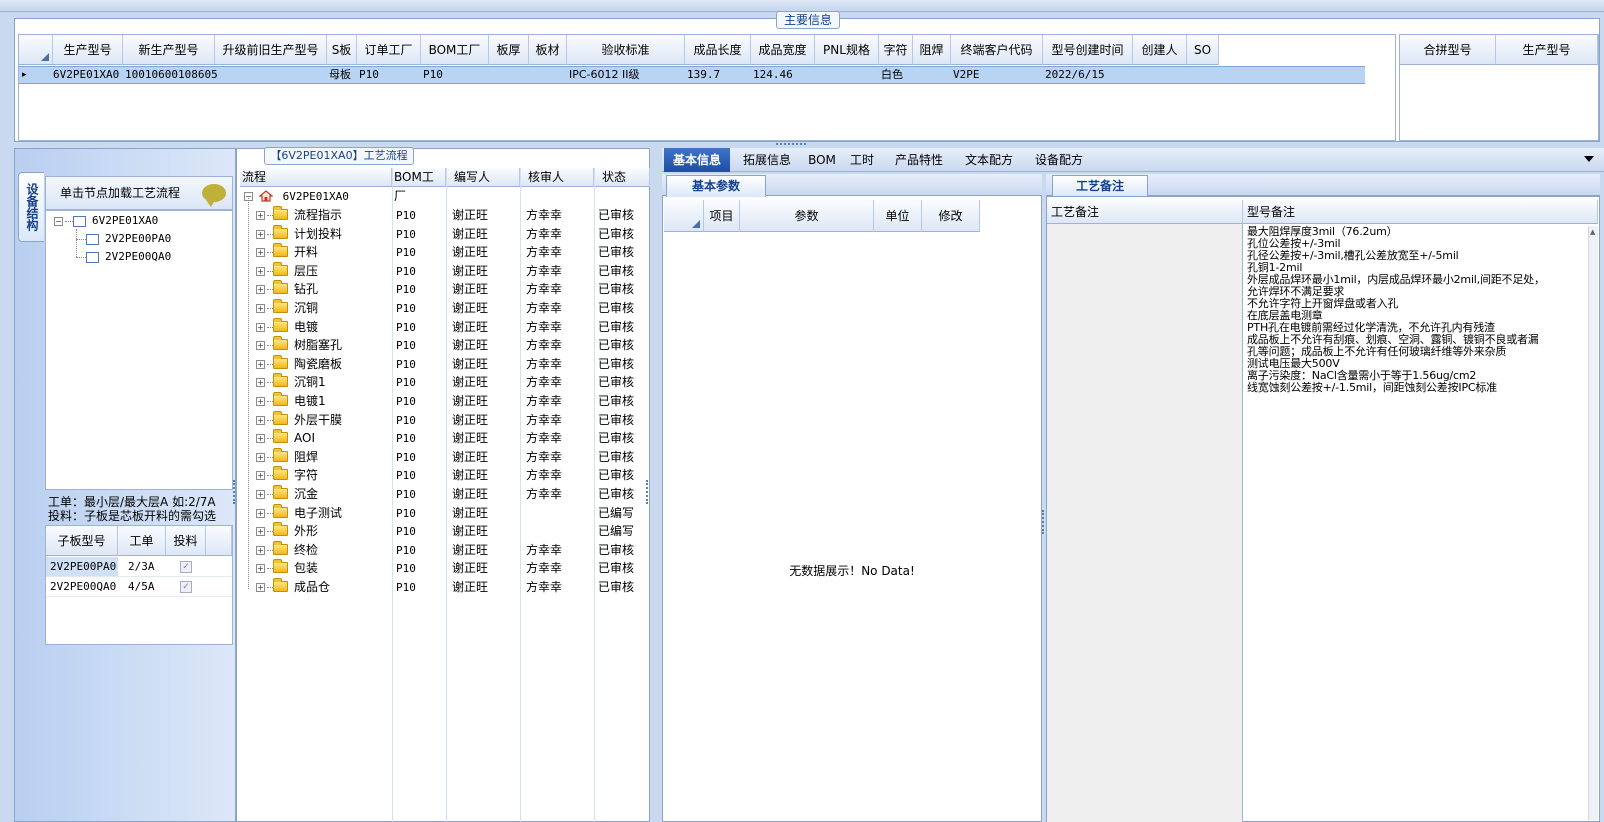  I want to click on column-header-old-prod-model: 升级前旧生产型号, so click(271, 50).